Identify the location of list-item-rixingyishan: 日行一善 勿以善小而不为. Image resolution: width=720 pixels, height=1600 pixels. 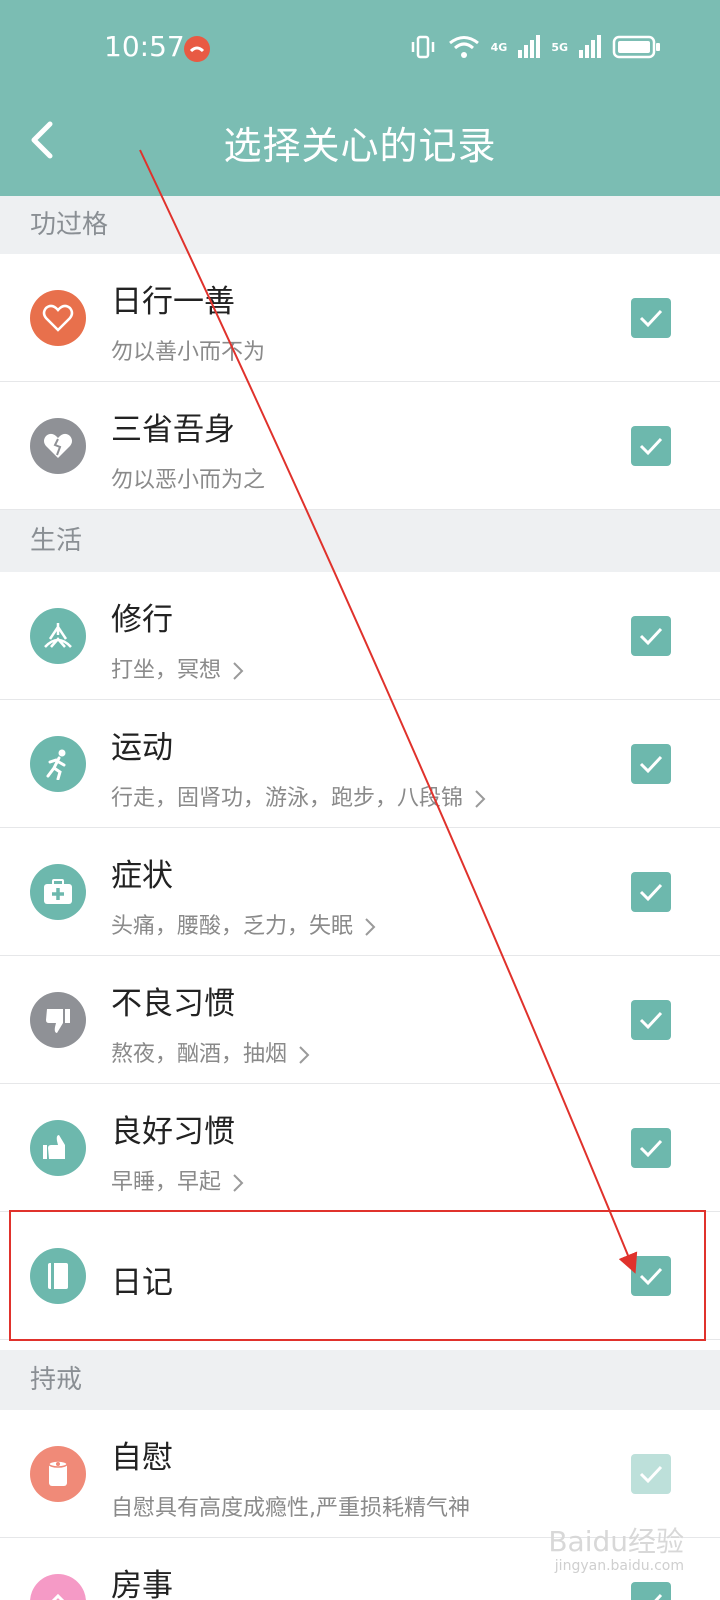
(360, 318).